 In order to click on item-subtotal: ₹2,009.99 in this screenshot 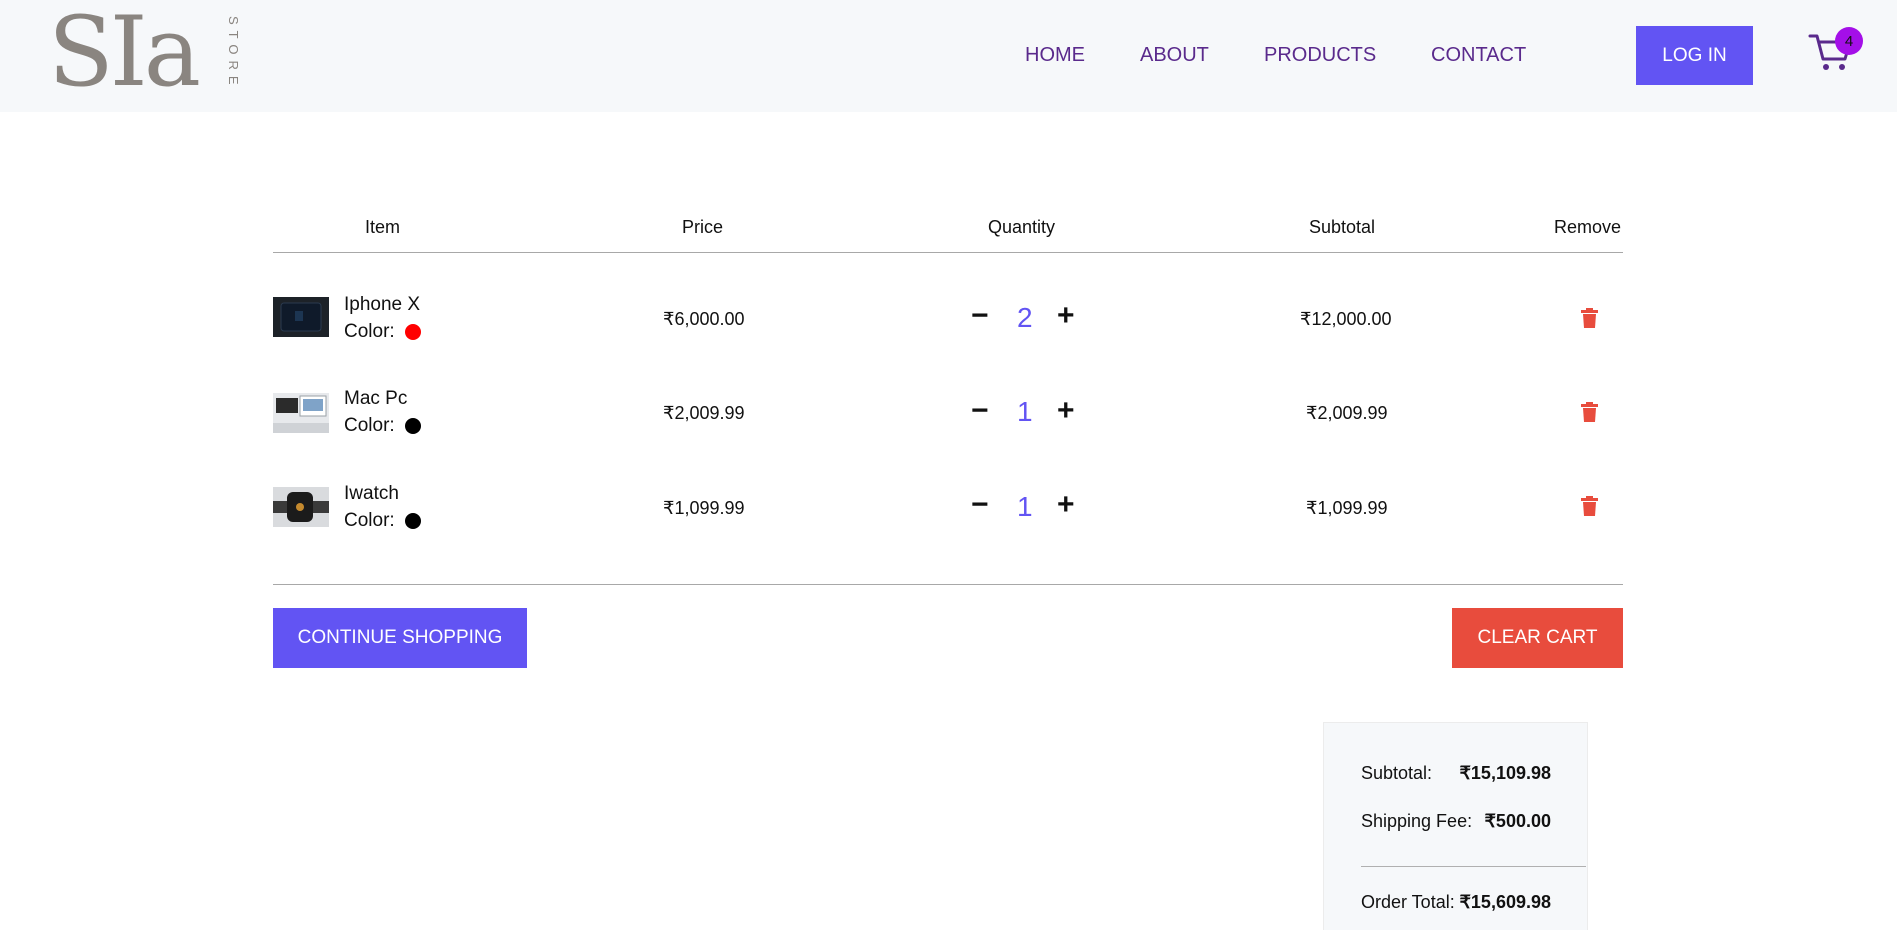, I will do `click(1347, 413)`.